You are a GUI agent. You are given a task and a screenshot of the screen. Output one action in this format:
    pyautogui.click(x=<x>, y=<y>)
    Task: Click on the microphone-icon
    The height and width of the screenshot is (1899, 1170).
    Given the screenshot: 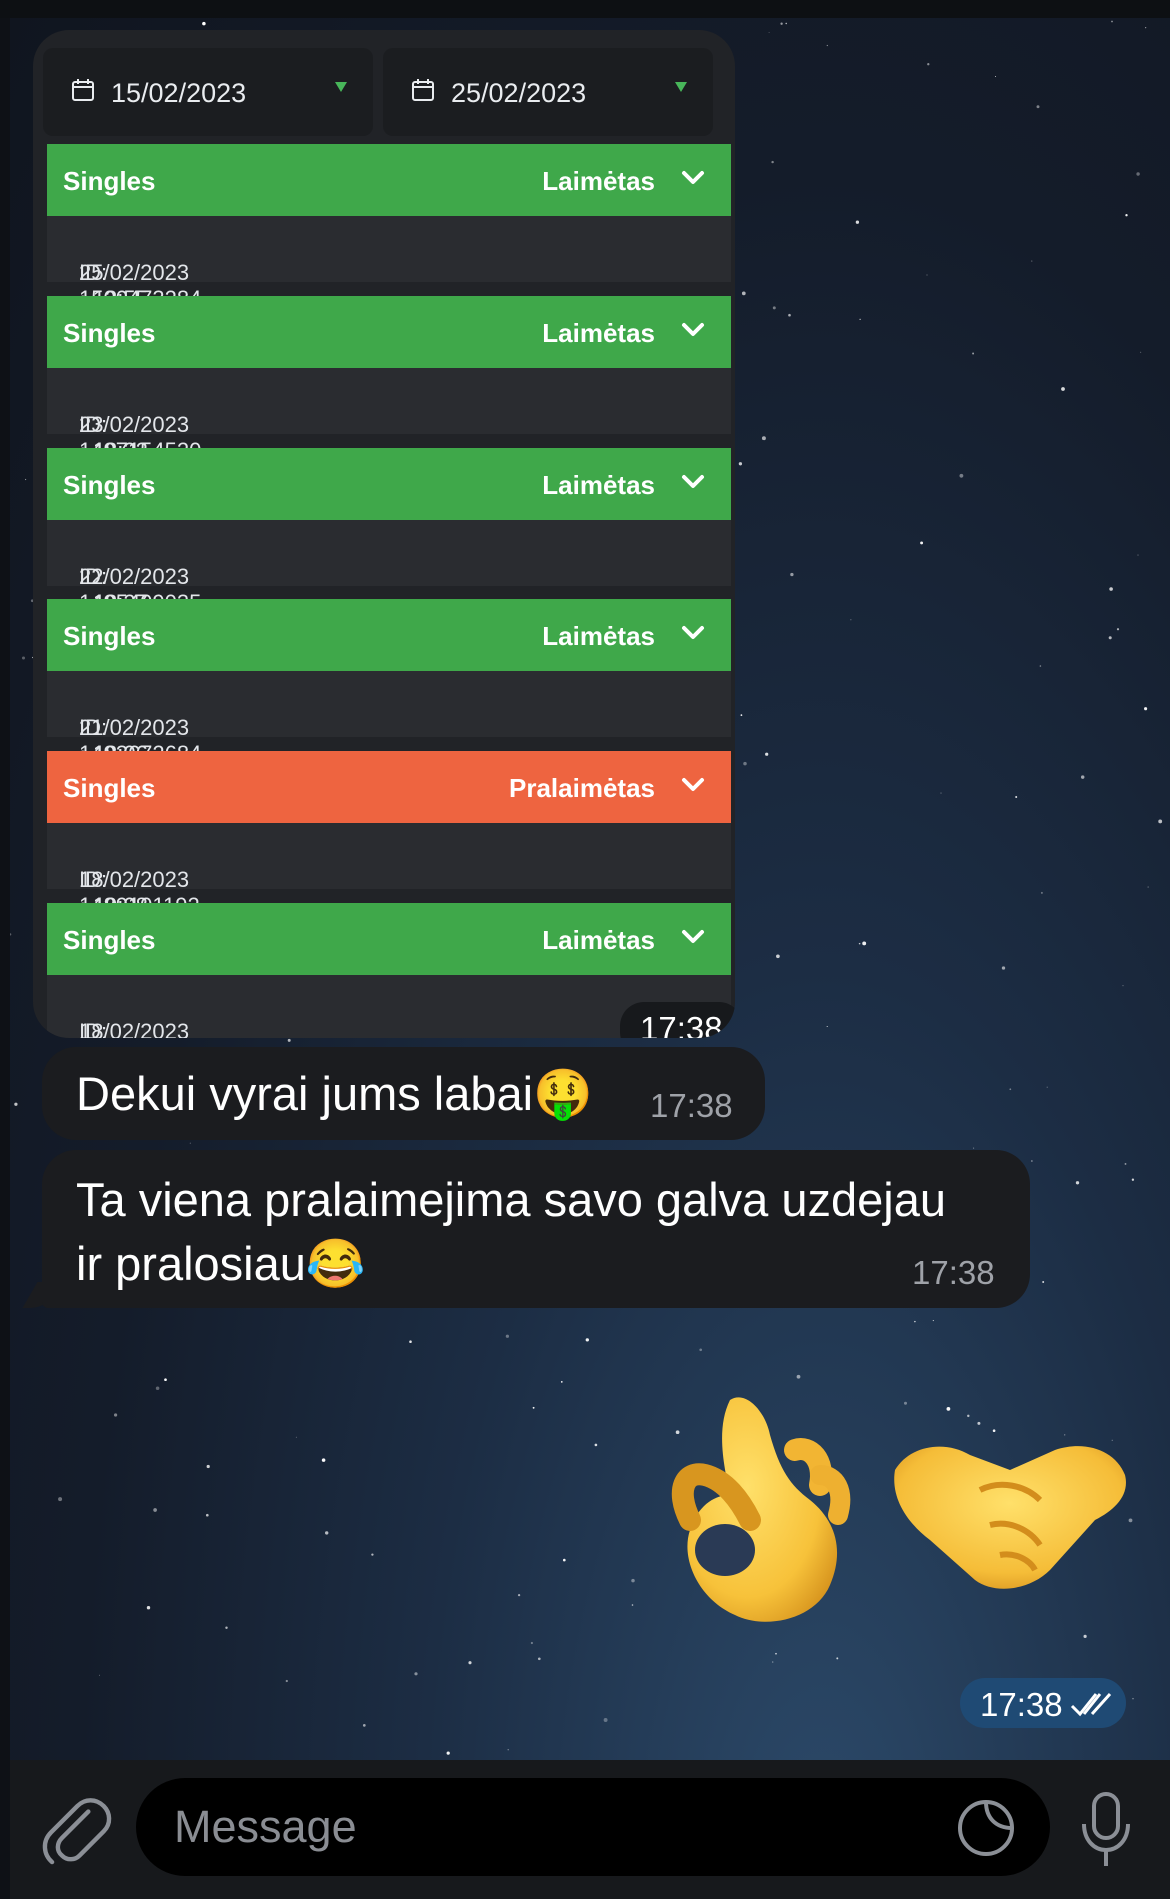 What is the action you would take?
    pyautogui.click(x=1106, y=1830)
    